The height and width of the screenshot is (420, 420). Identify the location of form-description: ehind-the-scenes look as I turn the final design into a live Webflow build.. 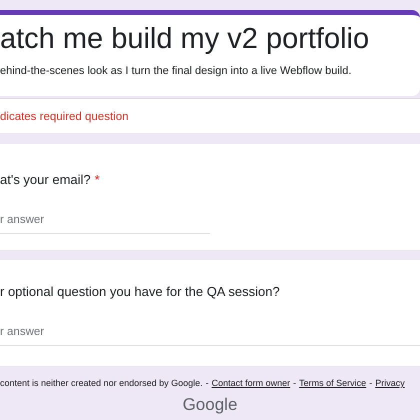
(176, 72).